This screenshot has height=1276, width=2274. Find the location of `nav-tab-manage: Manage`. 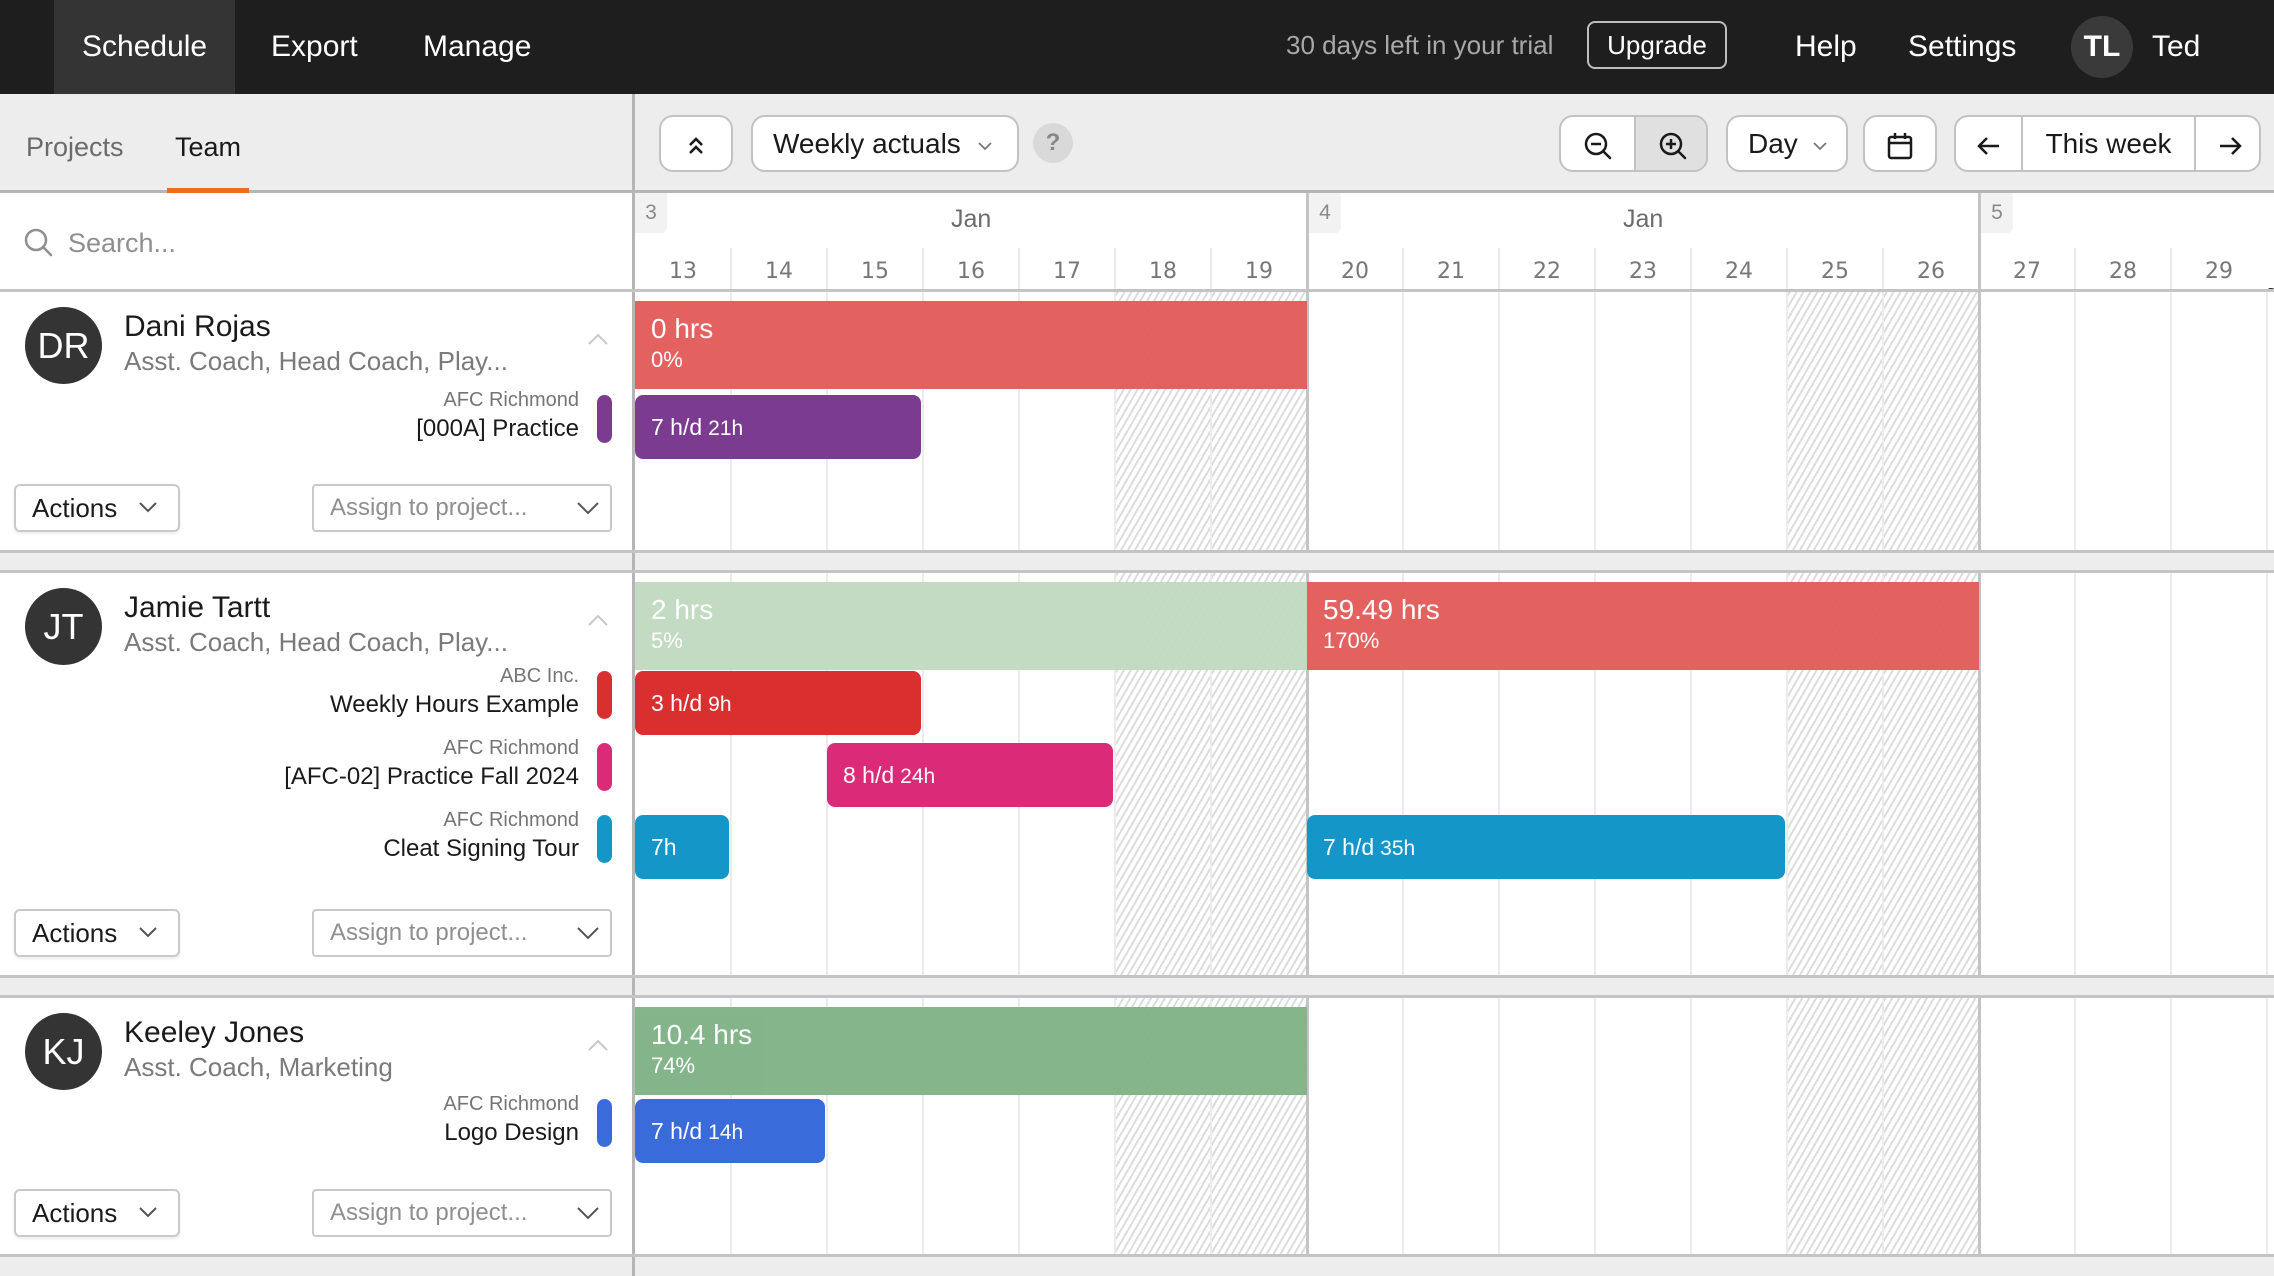

nav-tab-manage: Manage is located at coordinates (477, 47).